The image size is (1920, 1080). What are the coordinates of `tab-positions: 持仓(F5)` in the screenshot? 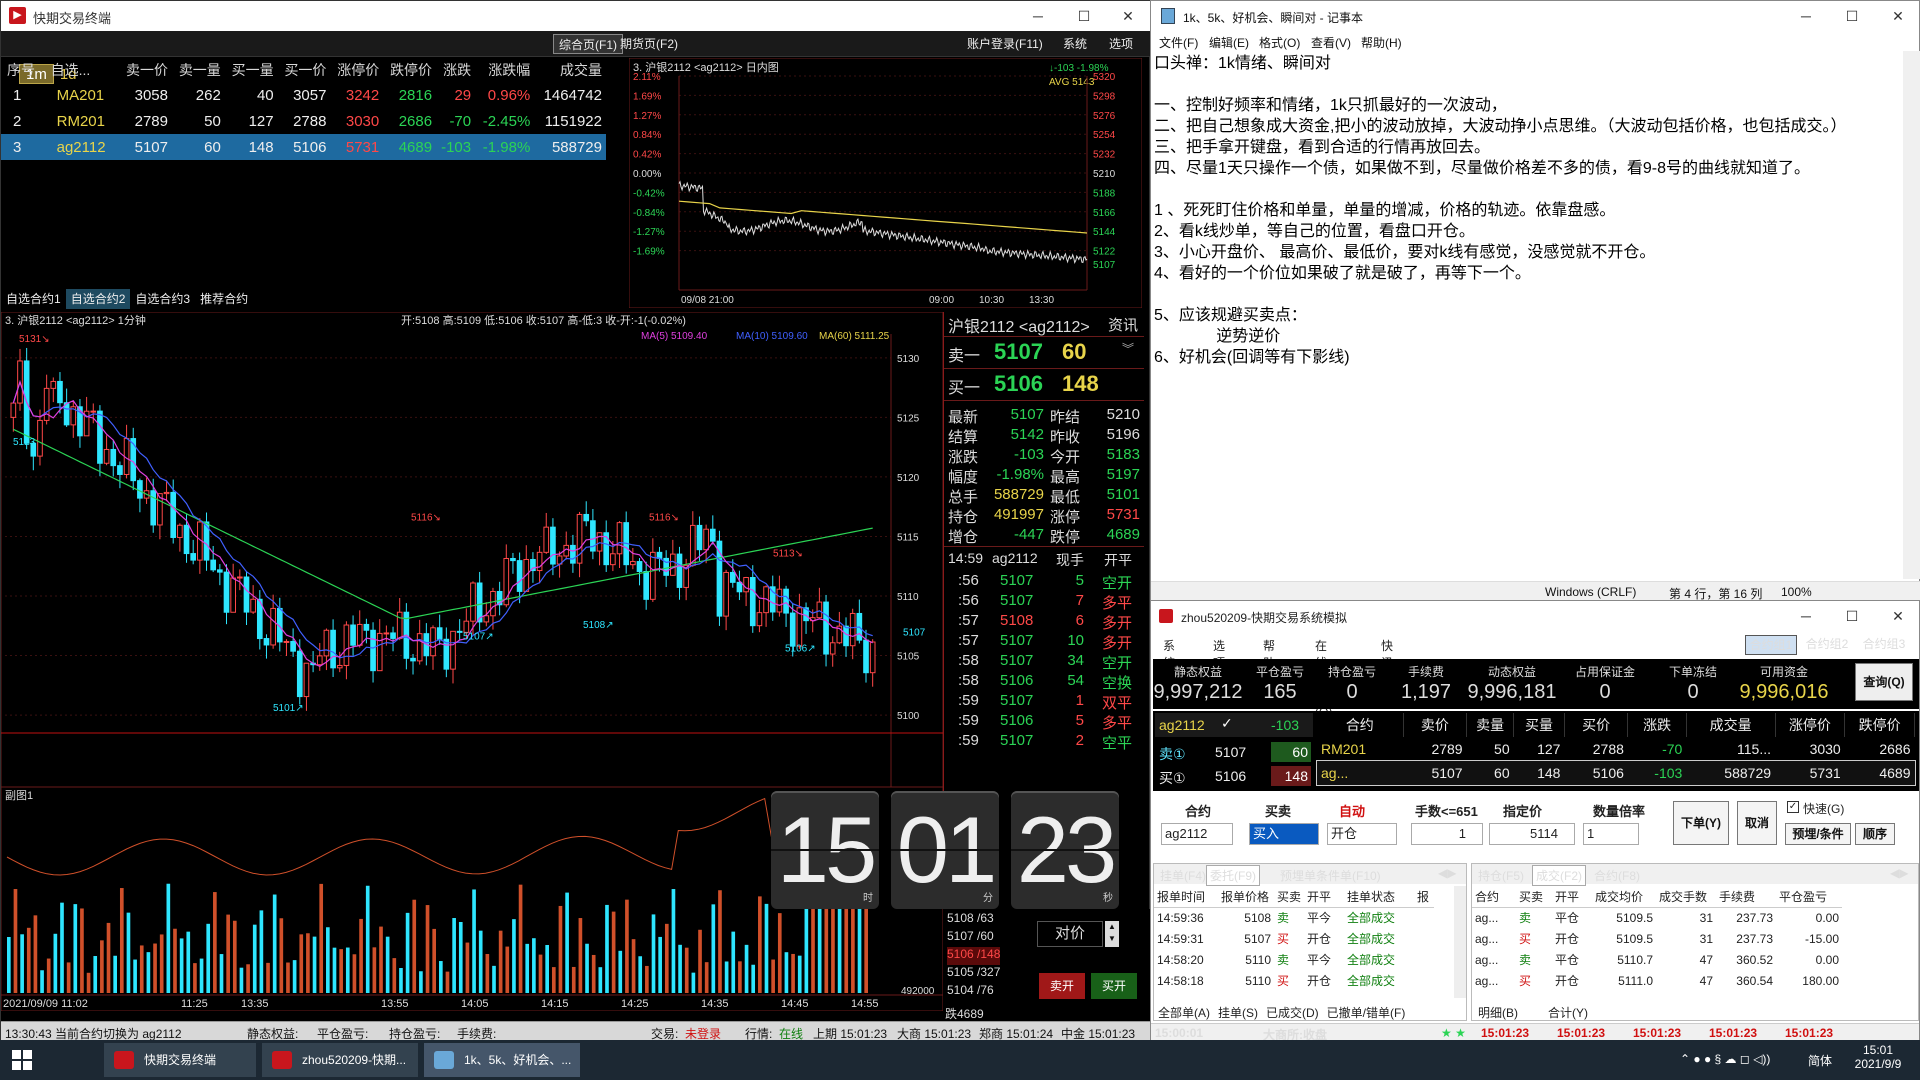 It's located at (1501, 875).